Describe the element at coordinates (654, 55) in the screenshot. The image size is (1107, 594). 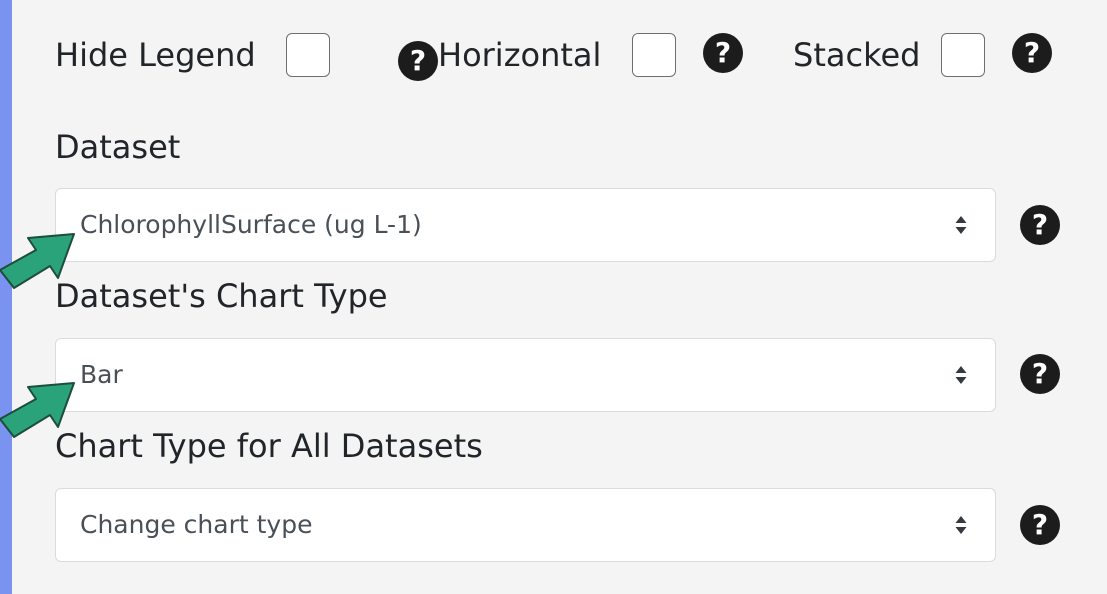
I see `horizontal-checkbox` at that location.